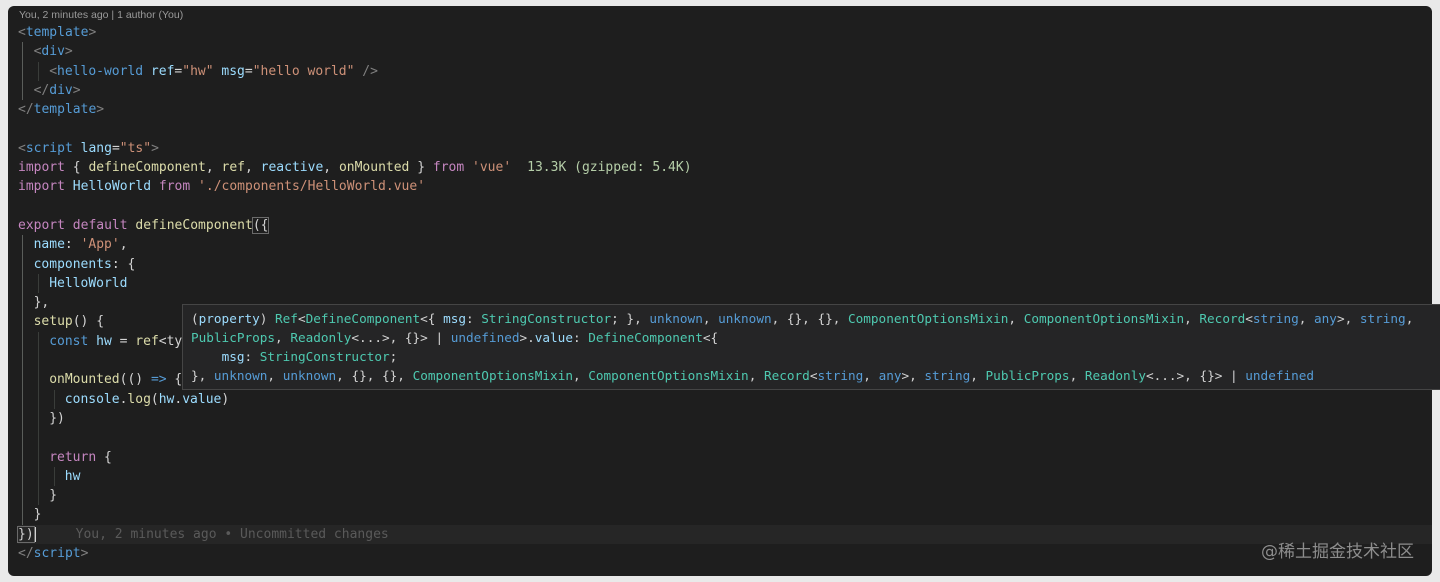  What do you see at coordinates (229, 71) in the screenshot?
I see `token: msg` at bounding box center [229, 71].